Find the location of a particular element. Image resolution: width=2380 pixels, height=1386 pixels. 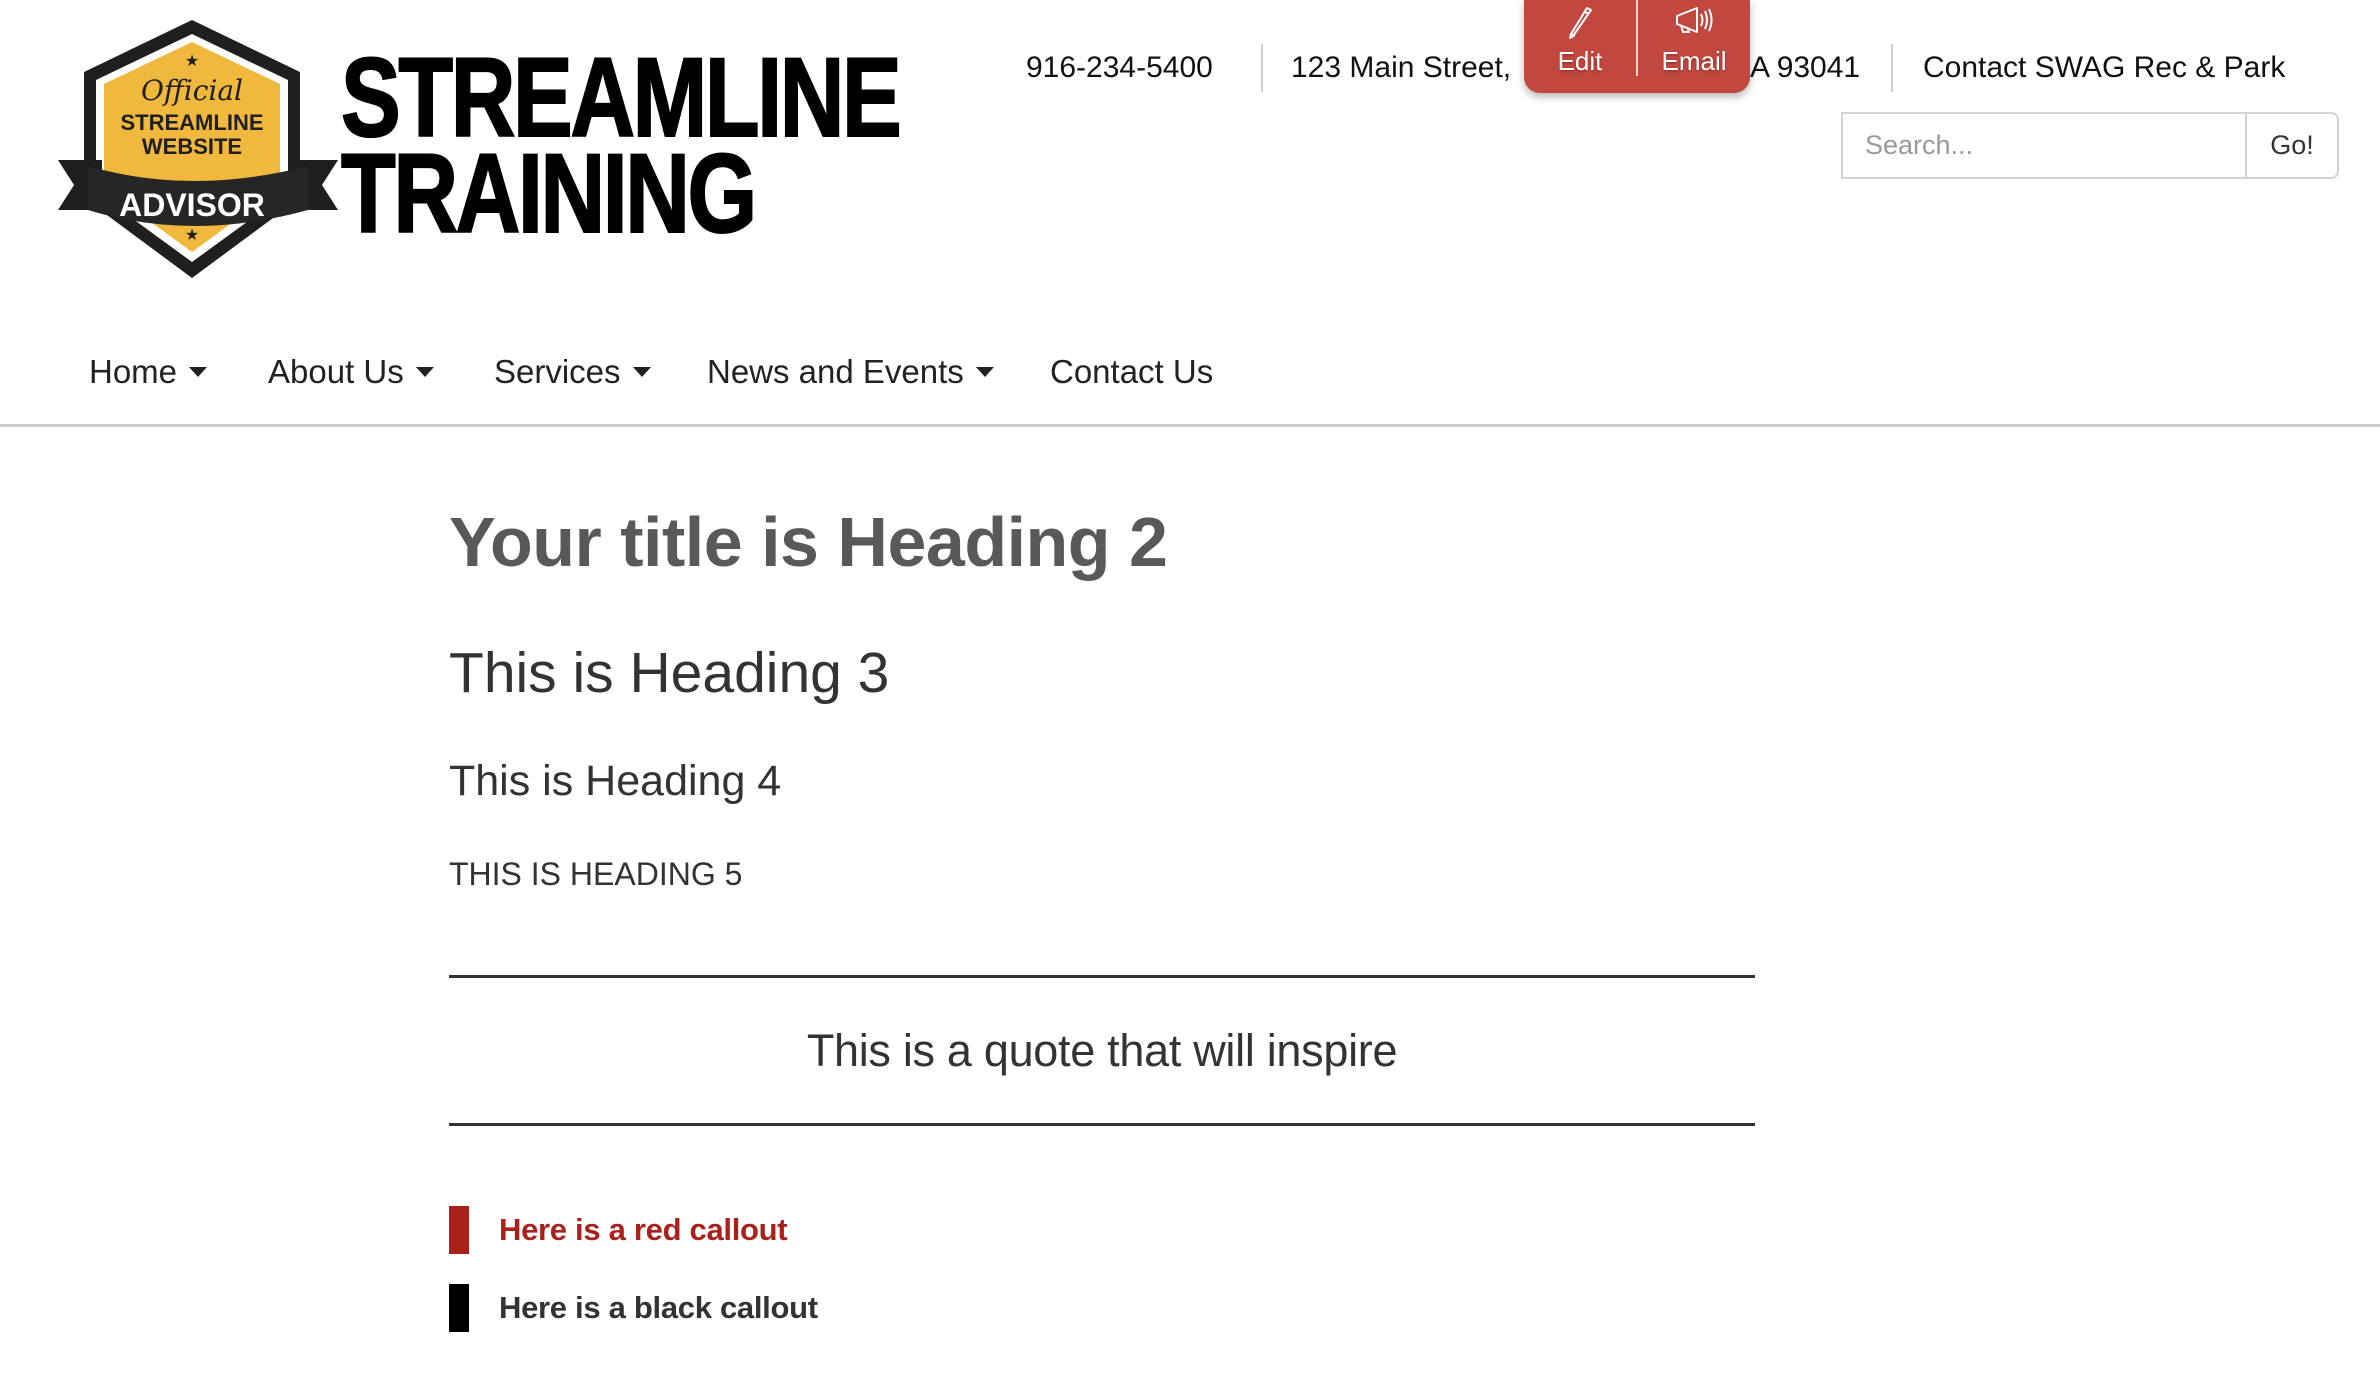

nav-item-label: Services is located at coordinates (557, 371).